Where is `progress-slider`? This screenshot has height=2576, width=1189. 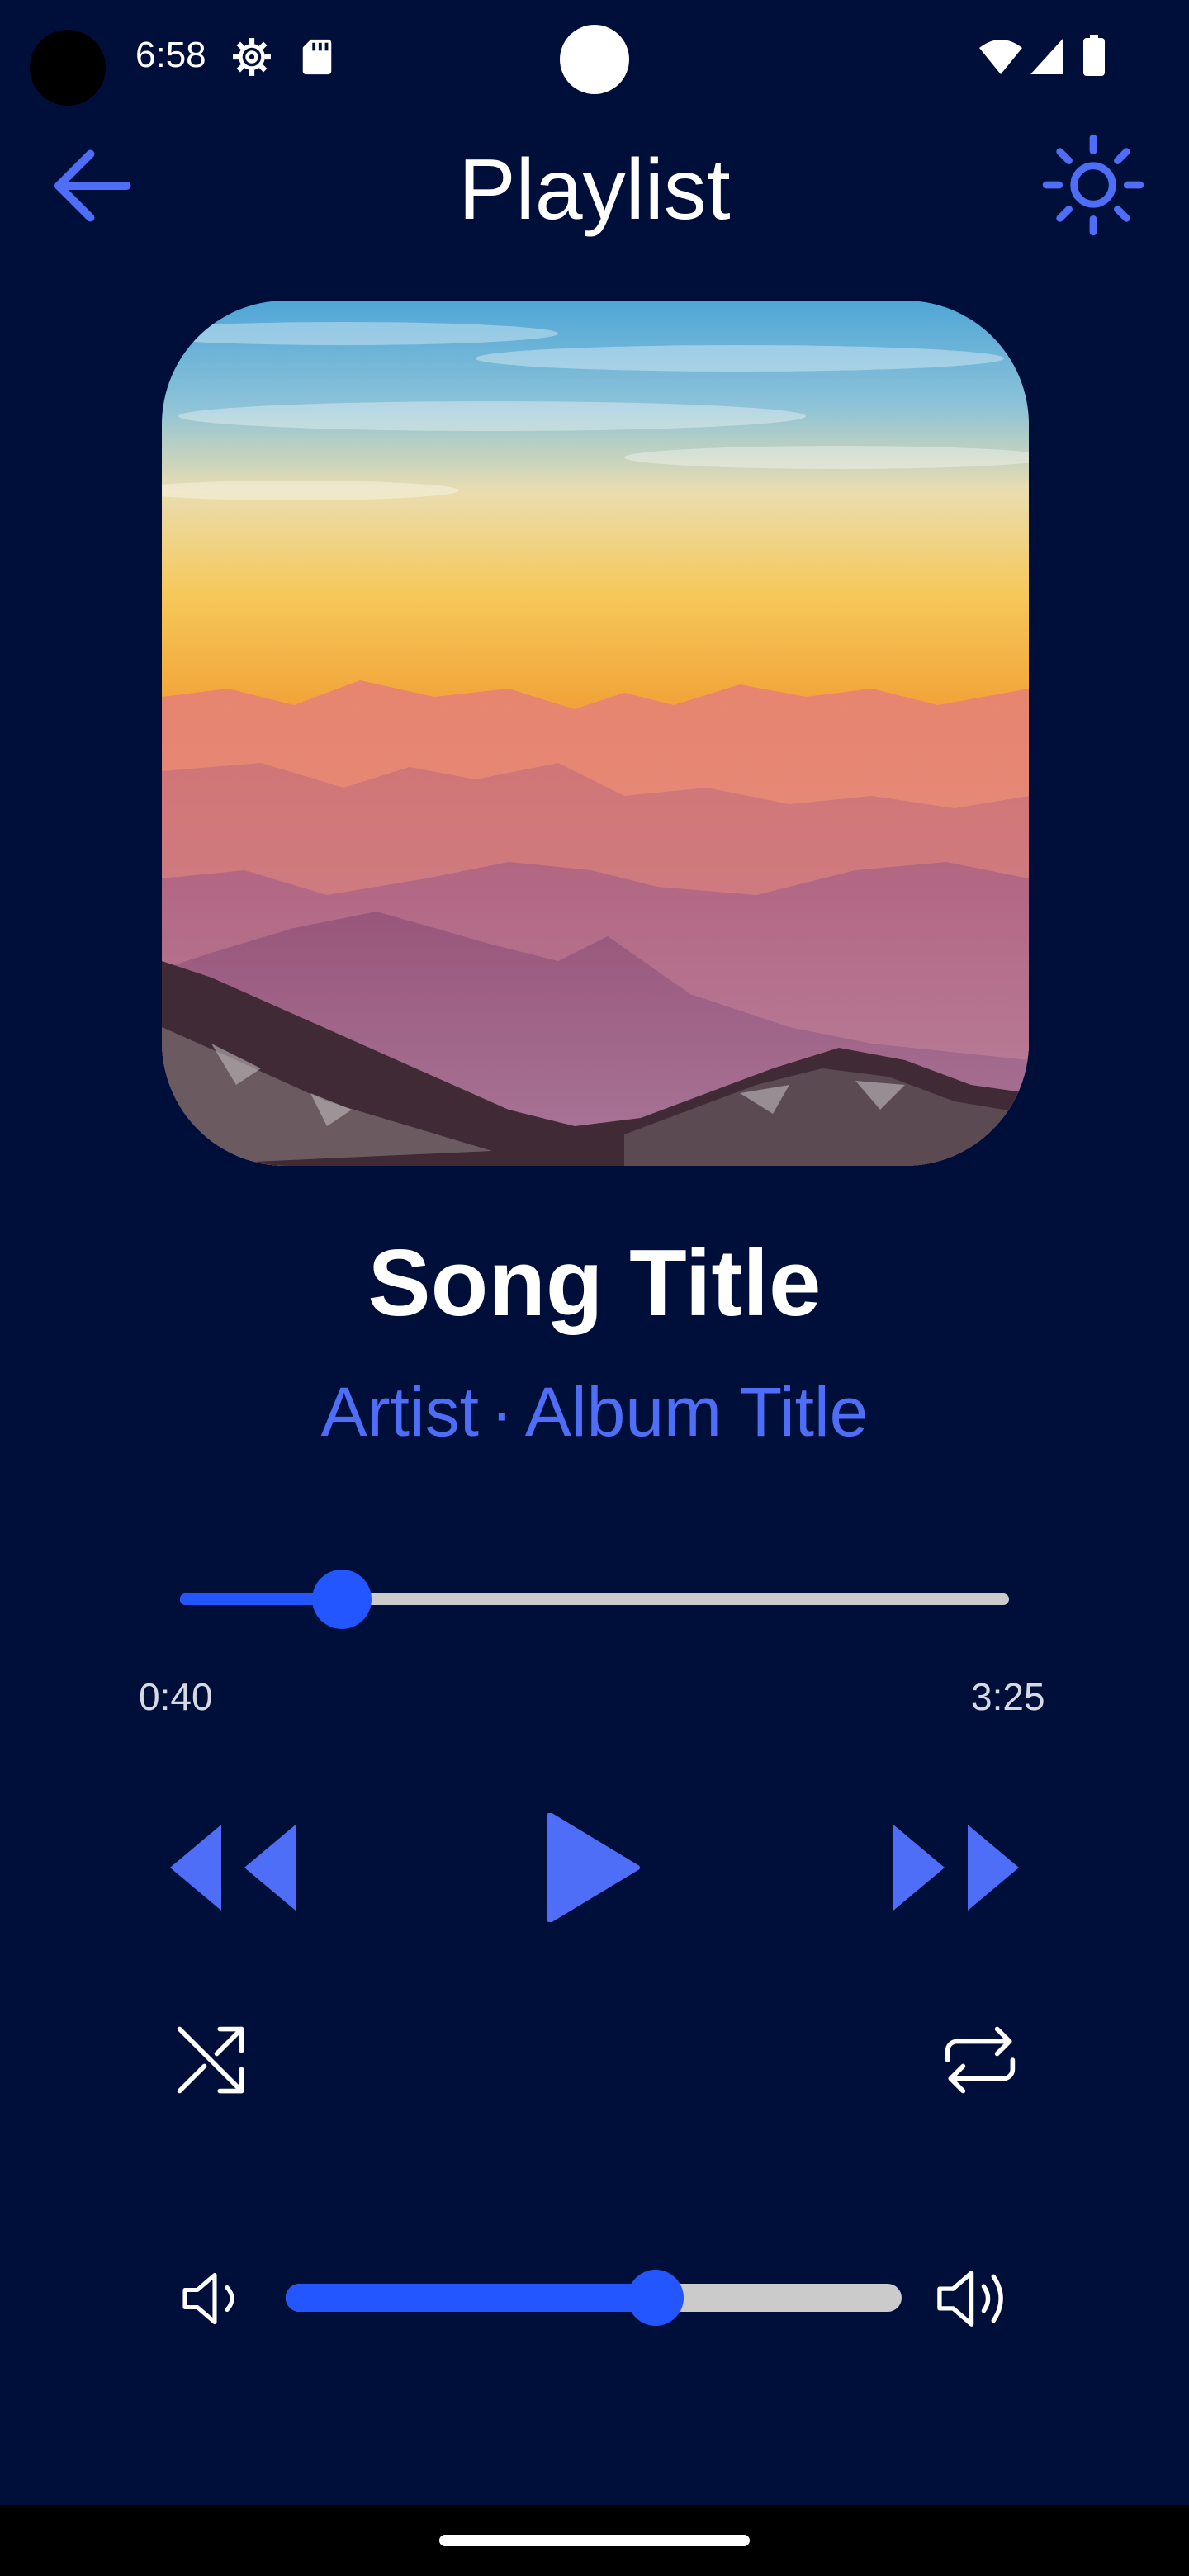 progress-slider is located at coordinates (594, 1599).